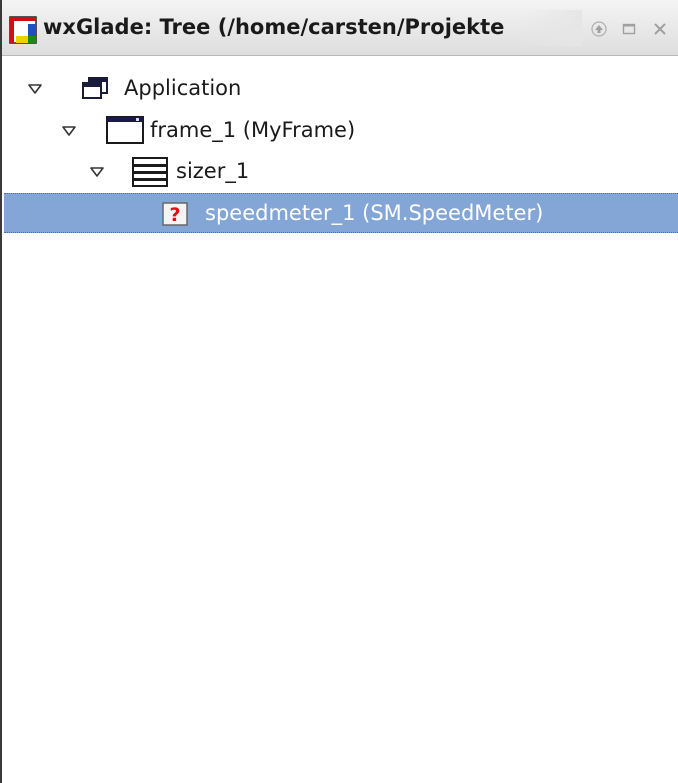 Image resolution: width=678 pixels, height=783 pixels. I want to click on maximize-icon, so click(629, 29).